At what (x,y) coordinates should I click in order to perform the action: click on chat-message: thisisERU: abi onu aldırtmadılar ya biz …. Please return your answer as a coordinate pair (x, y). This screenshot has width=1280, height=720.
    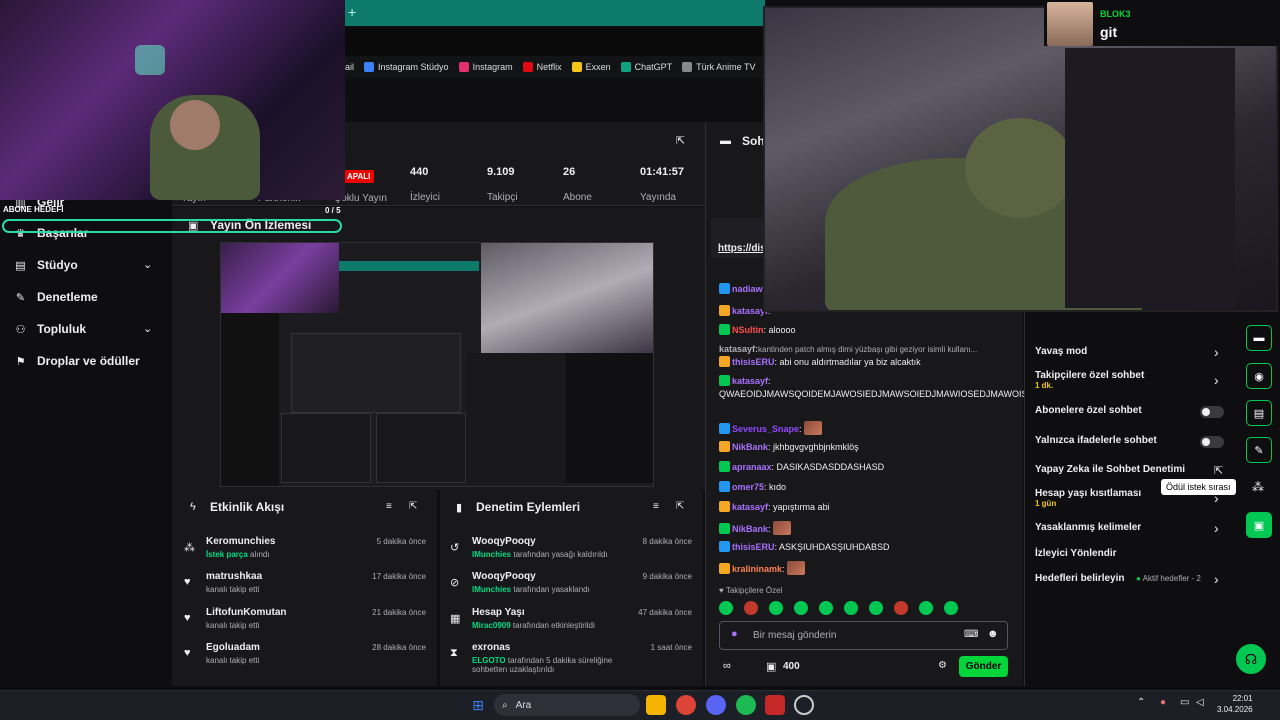
    Looking at the image, I should click on (867, 362).